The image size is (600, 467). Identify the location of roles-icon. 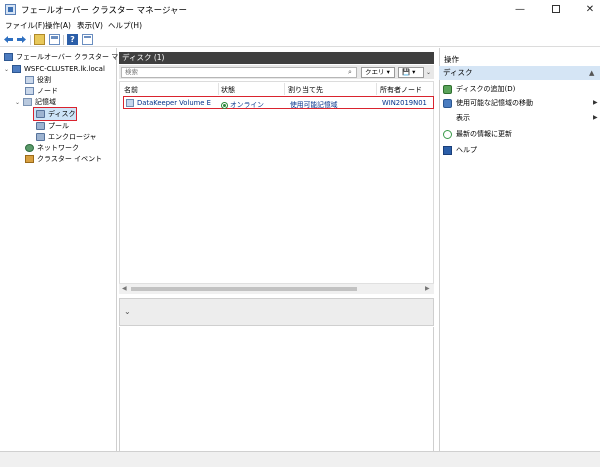
(29, 80).